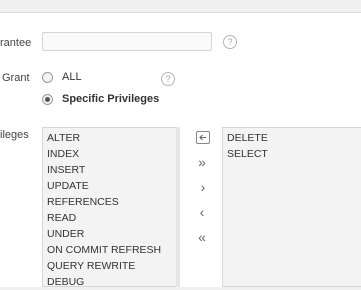  What do you see at coordinates (168, 79) in the screenshot?
I see `grant-help-icon: ?` at bounding box center [168, 79].